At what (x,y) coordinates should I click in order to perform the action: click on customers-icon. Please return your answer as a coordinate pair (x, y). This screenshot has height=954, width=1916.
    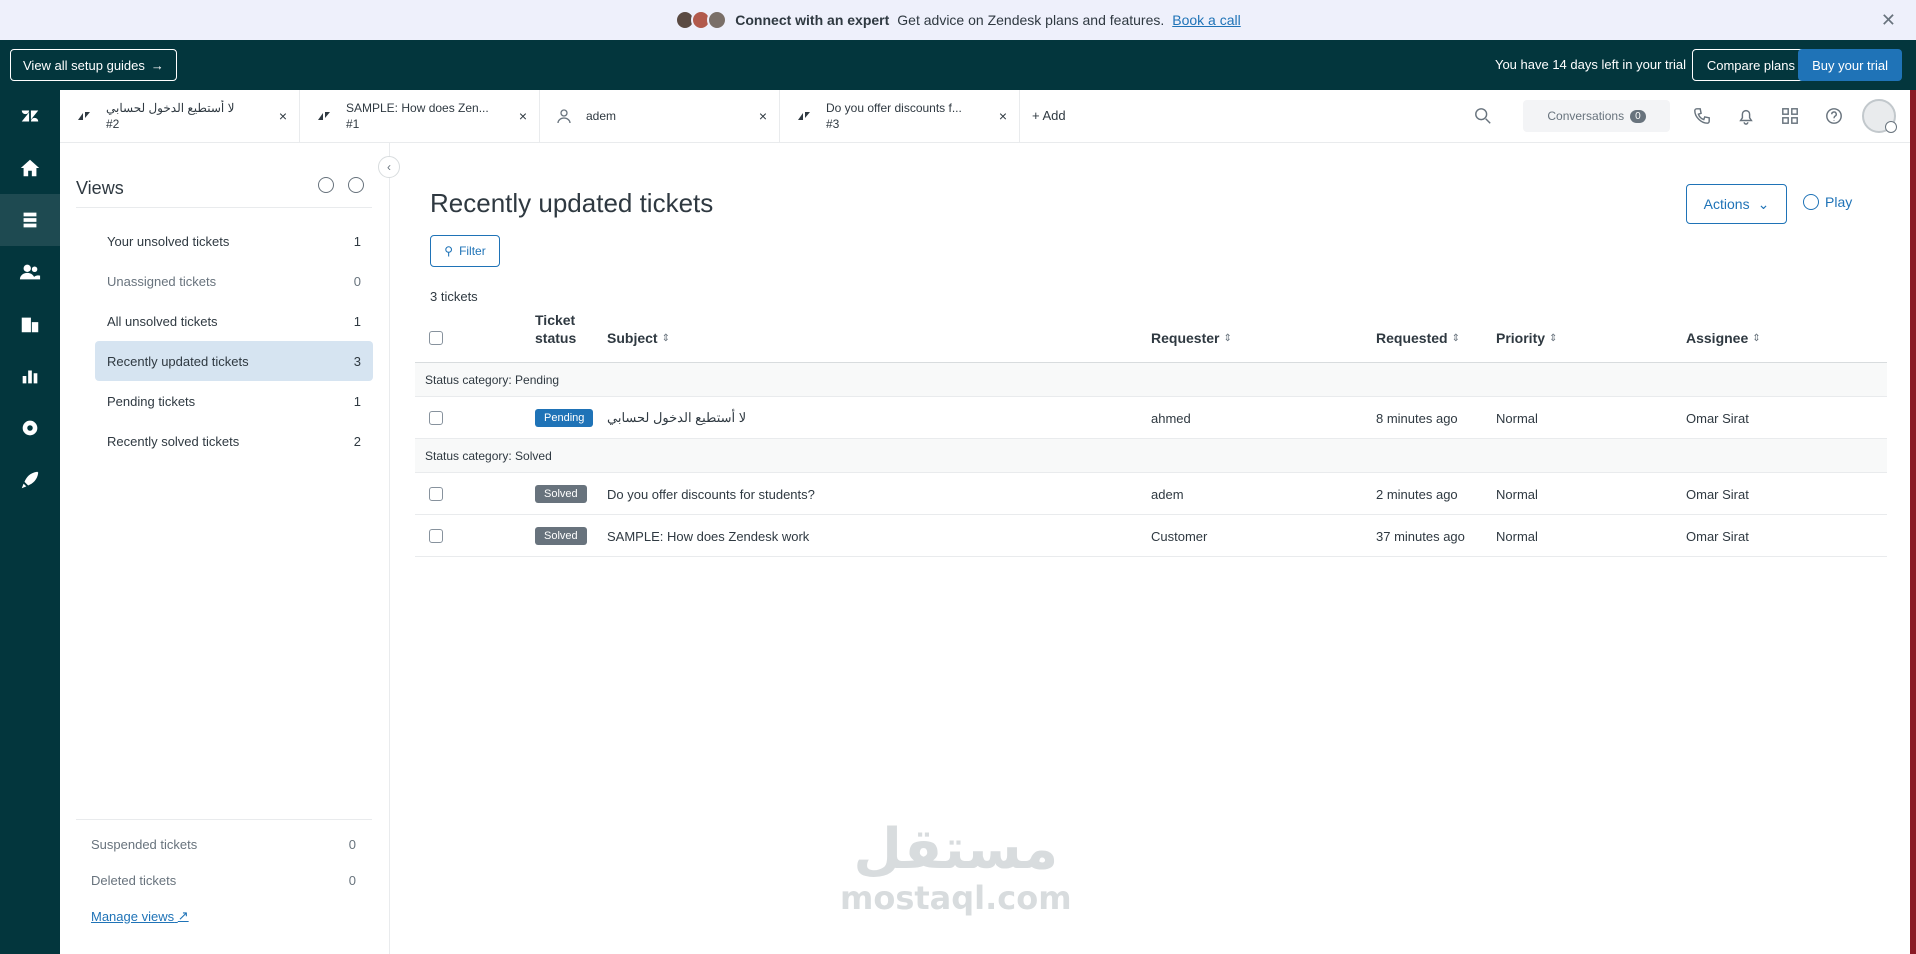
    Looking at the image, I should click on (30, 272).